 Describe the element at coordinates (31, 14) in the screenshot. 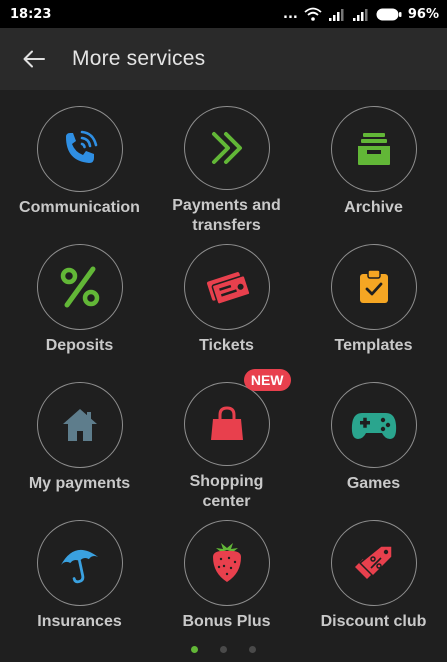

I see `status-time: 18:23` at that location.